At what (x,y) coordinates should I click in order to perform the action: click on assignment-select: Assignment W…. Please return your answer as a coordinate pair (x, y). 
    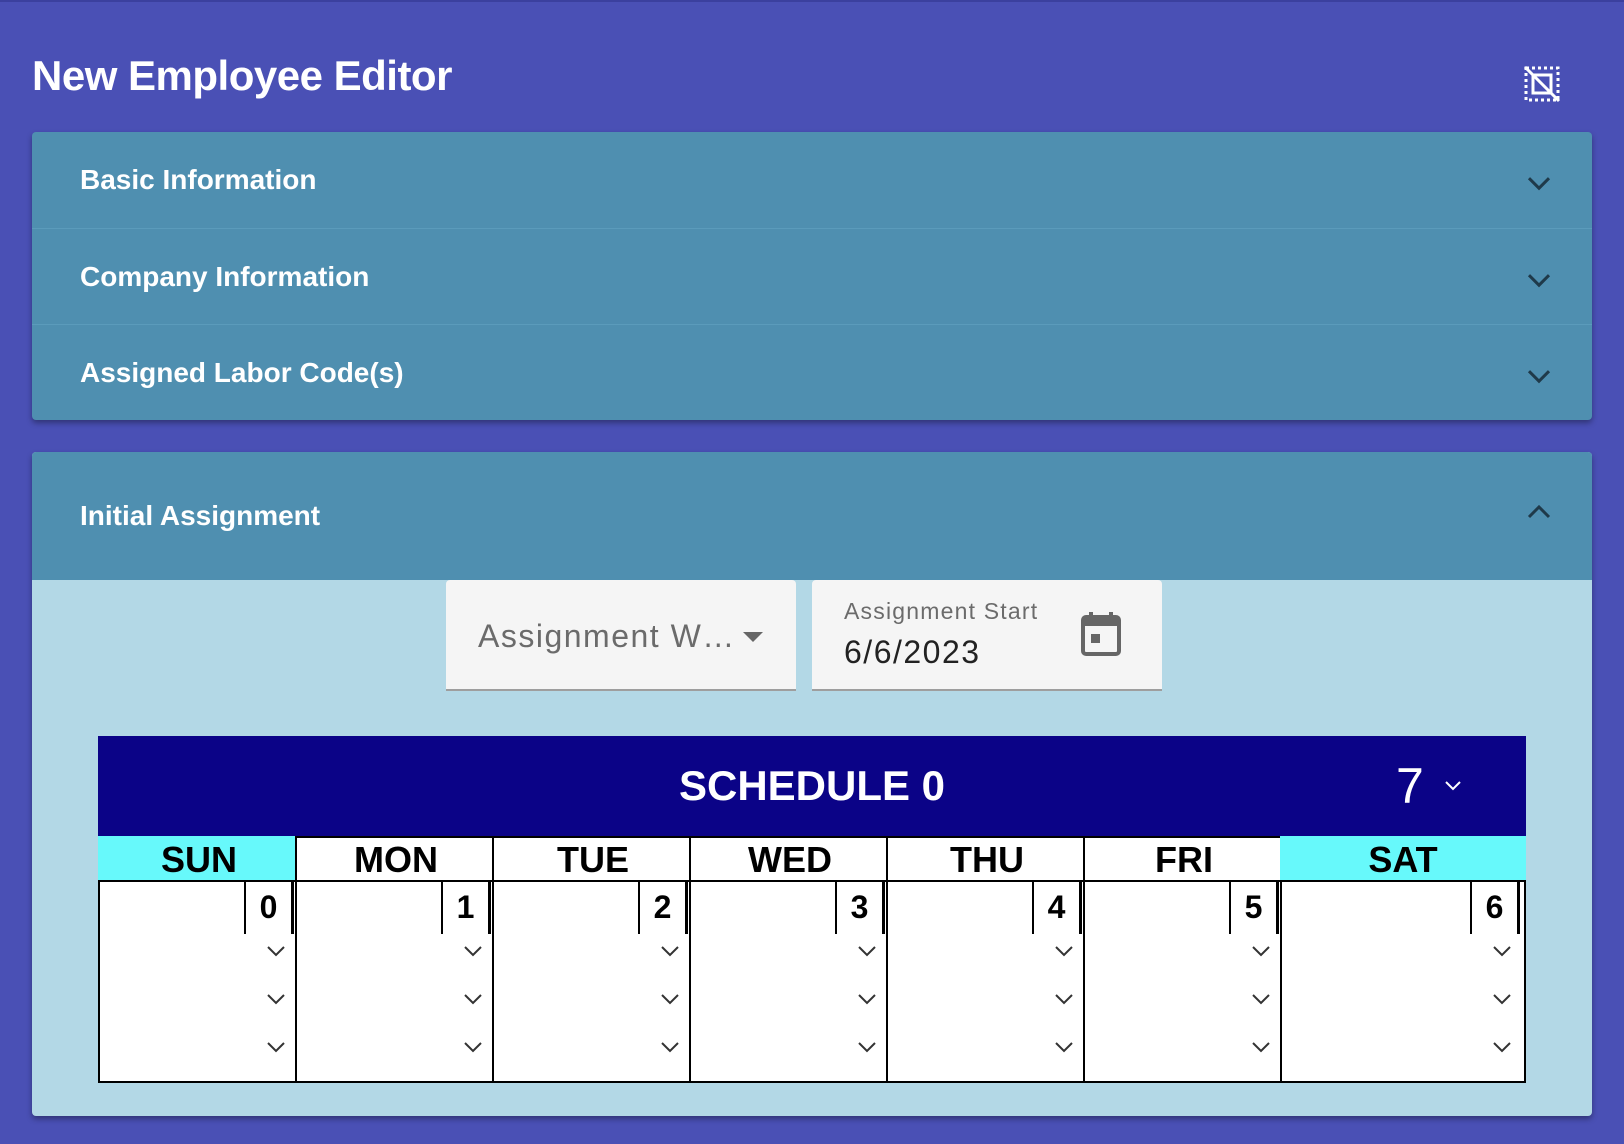
    Looking at the image, I should click on (621, 635).